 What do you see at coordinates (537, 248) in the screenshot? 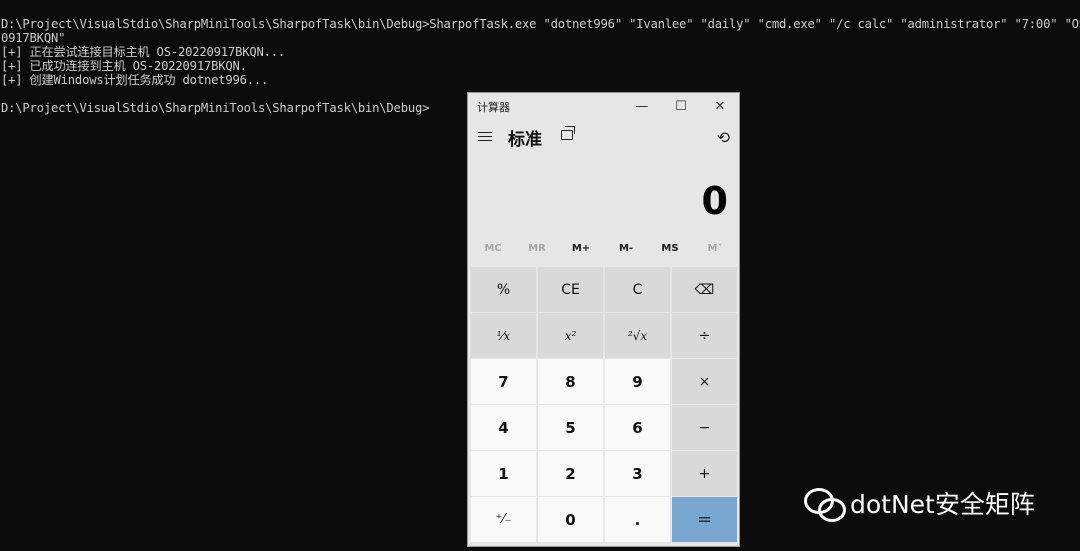
I see `memory-recall-button: MR` at bounding box center [537, 248].